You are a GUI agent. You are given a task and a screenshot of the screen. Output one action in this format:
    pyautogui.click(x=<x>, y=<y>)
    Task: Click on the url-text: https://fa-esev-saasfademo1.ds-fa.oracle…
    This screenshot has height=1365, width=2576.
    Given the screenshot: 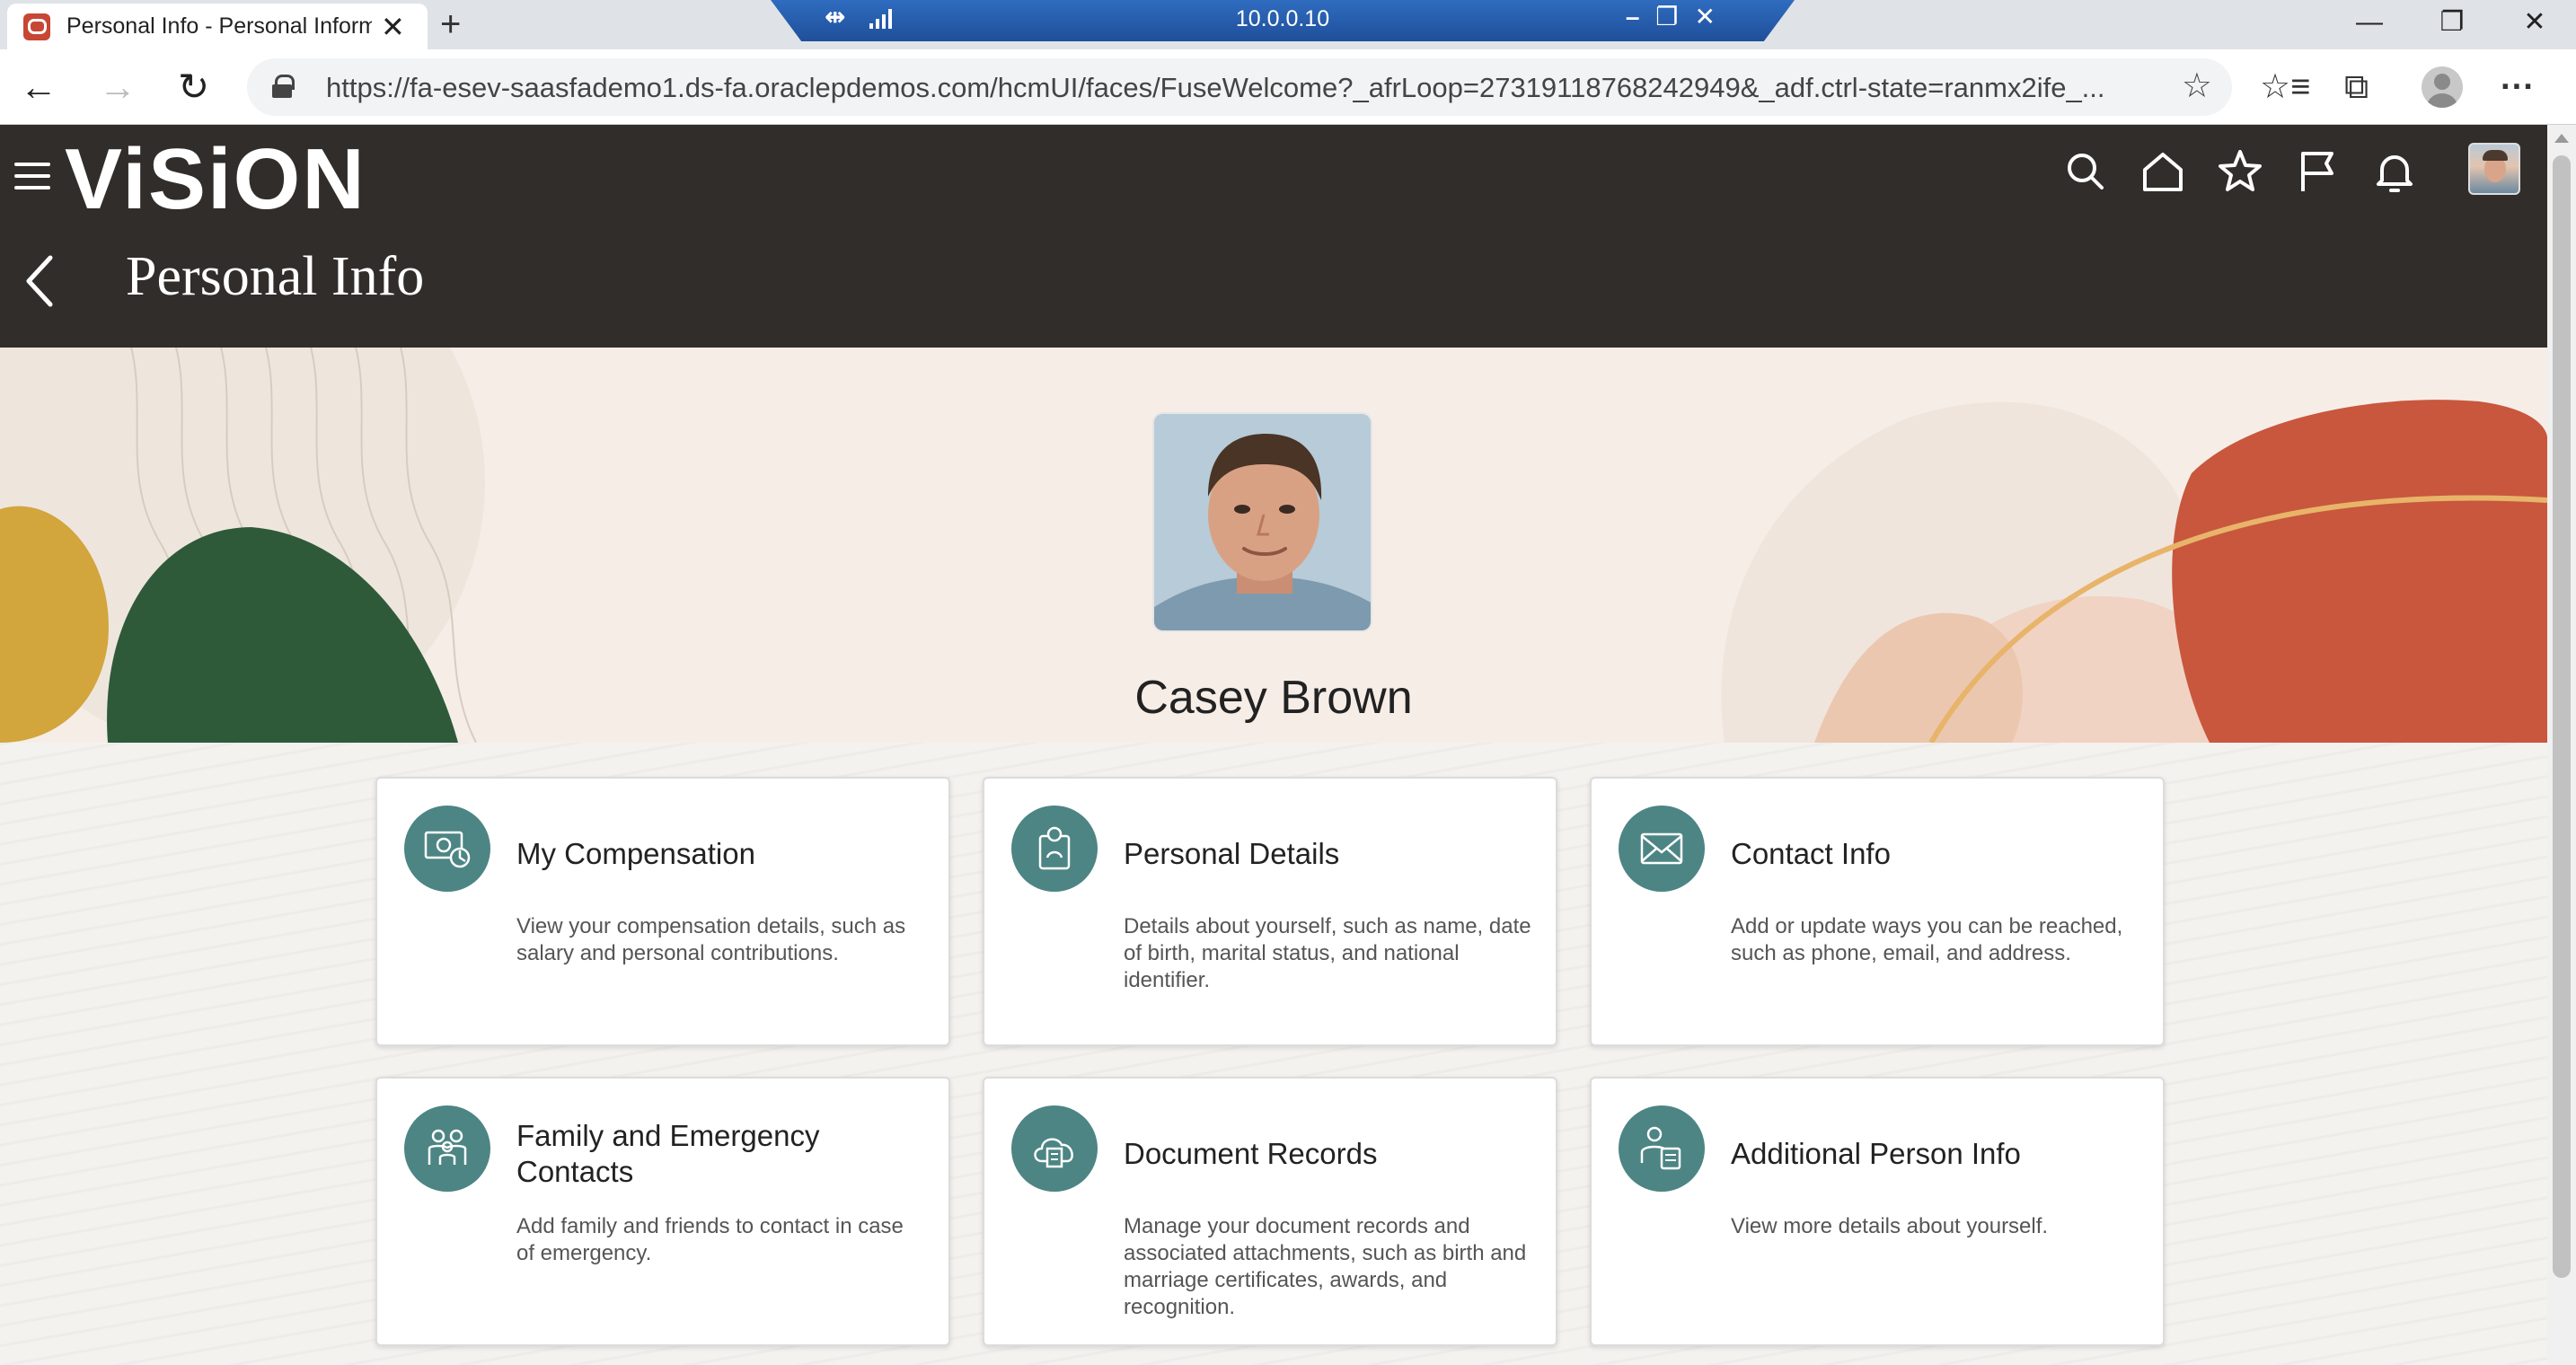 What is the action you would take?
    pyautogui.click(x=1224, y=88)
    